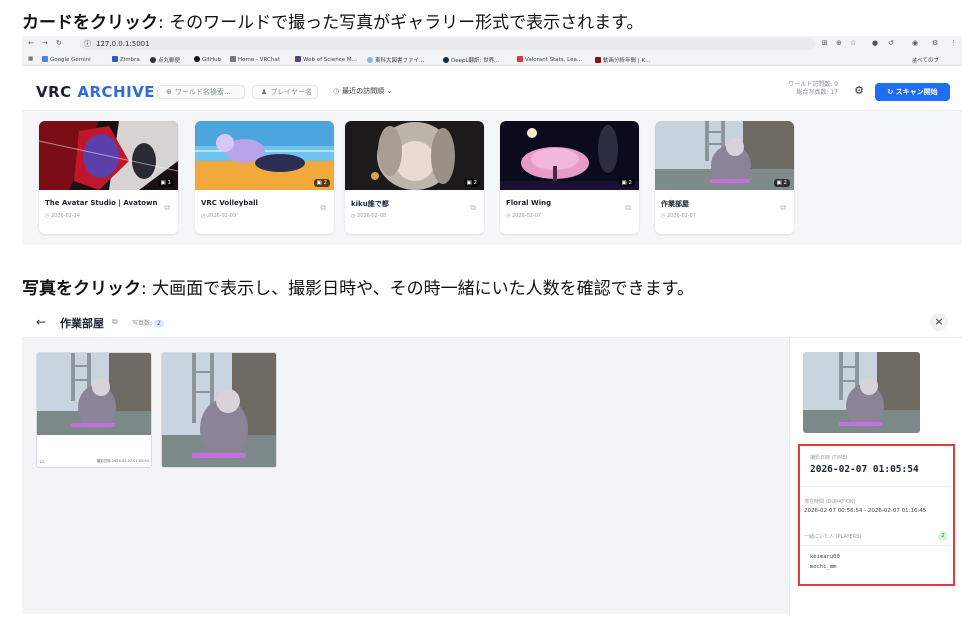  I want to click on translate-icon: ⊞, so click(825, 43).